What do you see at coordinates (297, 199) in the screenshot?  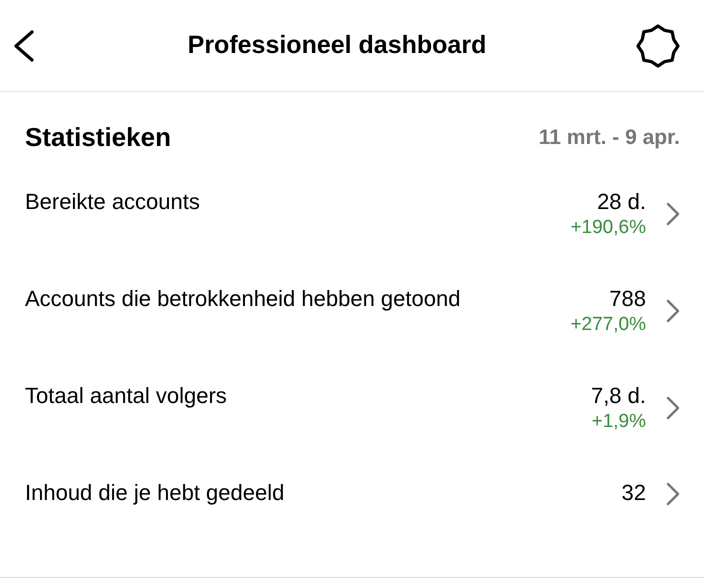 I see `stat-label: Bereikte accounts` at bounding box center [297, 199].